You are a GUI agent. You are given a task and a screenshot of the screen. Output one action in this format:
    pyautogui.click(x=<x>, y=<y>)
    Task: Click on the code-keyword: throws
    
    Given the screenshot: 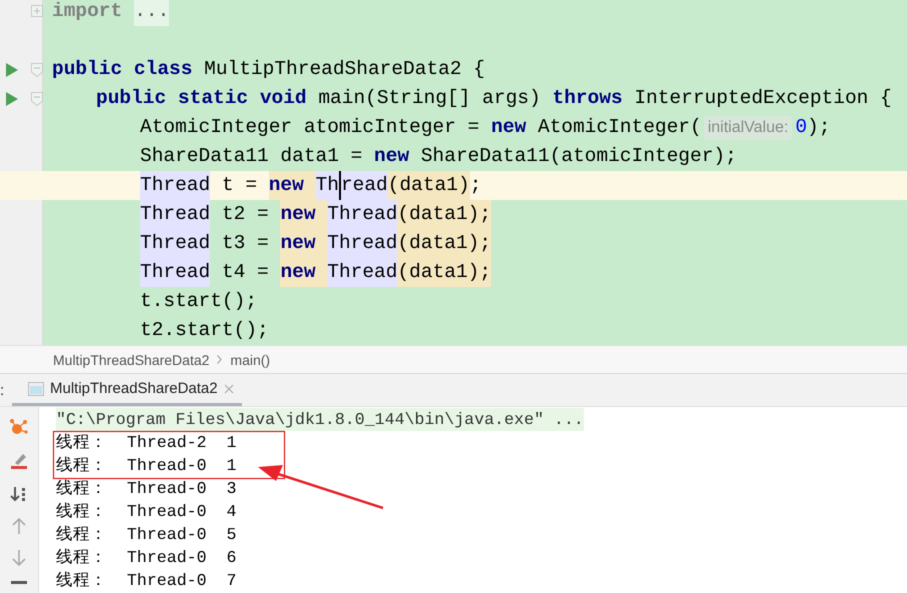 What is the action you would take?
    pyautogui.click(x=588, y=98)
    